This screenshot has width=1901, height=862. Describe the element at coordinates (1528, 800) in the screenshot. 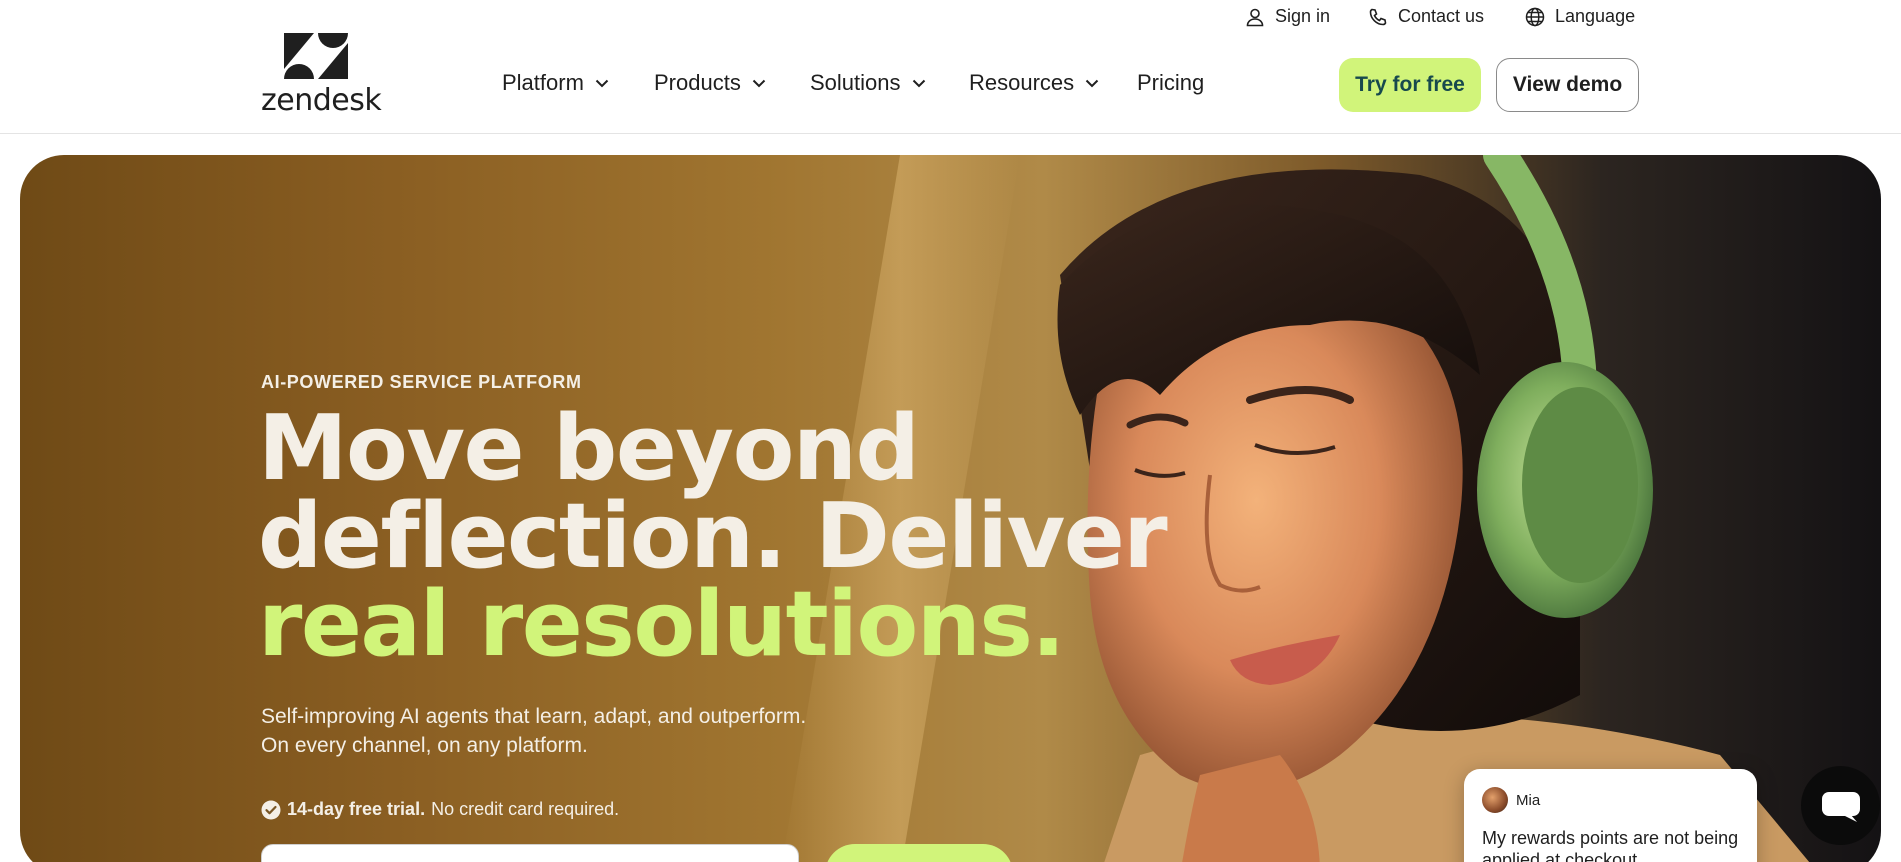

I see `chat-agent-name: Mia` at that location.